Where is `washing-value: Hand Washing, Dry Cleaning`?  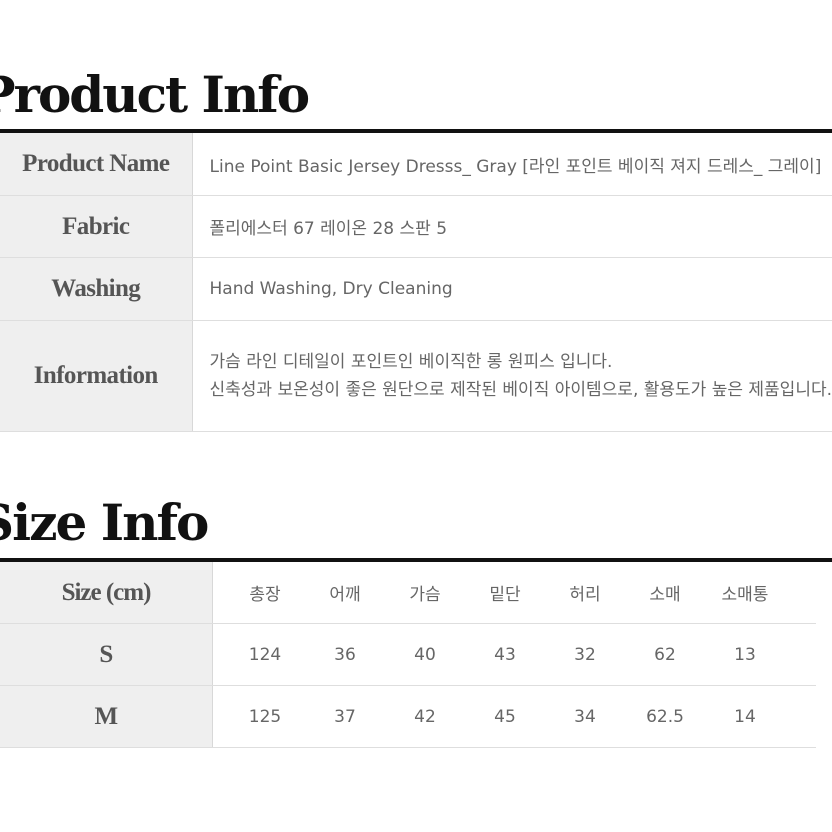
washing-value: Hand Washing, Dry Cleaning is located at coordinates (512, 289).